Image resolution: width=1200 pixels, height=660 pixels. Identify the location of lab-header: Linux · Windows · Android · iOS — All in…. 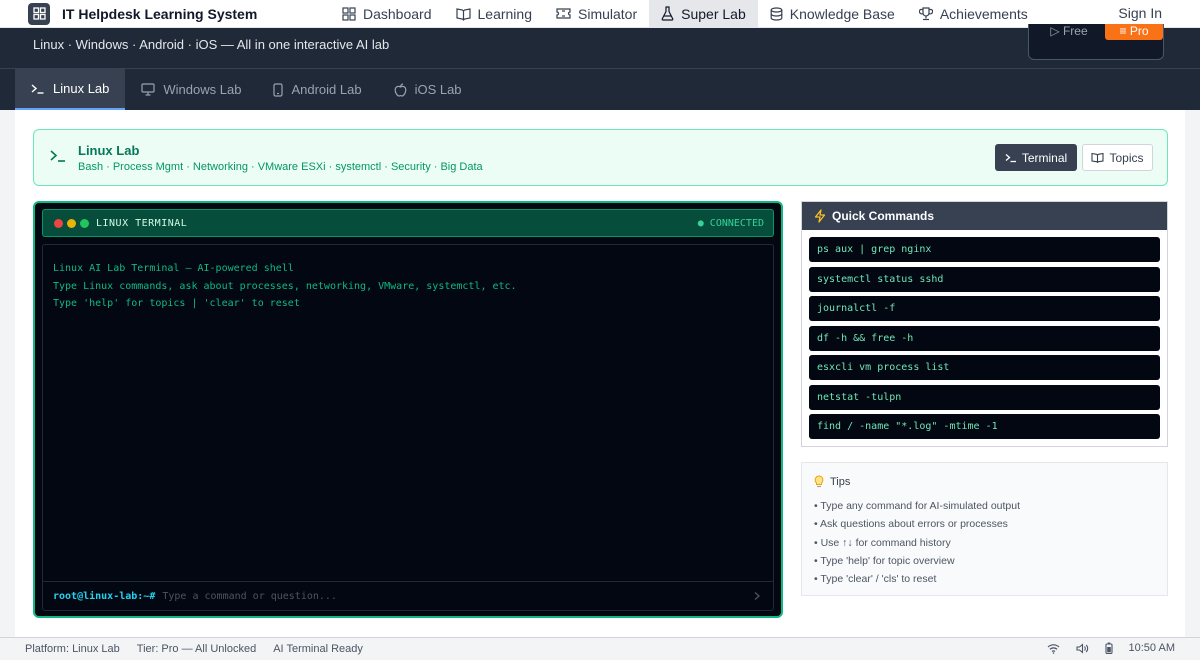
(600, 46).